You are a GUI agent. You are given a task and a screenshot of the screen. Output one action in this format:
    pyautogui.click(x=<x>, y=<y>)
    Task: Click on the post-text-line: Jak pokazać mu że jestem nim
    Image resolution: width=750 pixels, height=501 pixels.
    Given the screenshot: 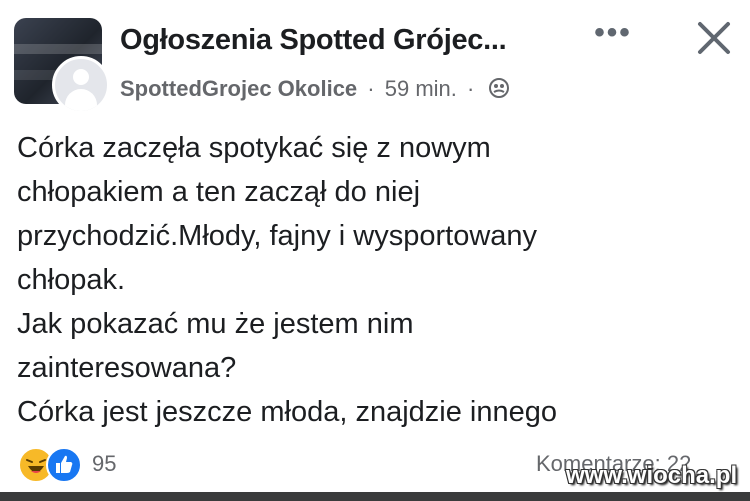 What is the action you would take?
    pyautogui.click(x=215, y=324)
    